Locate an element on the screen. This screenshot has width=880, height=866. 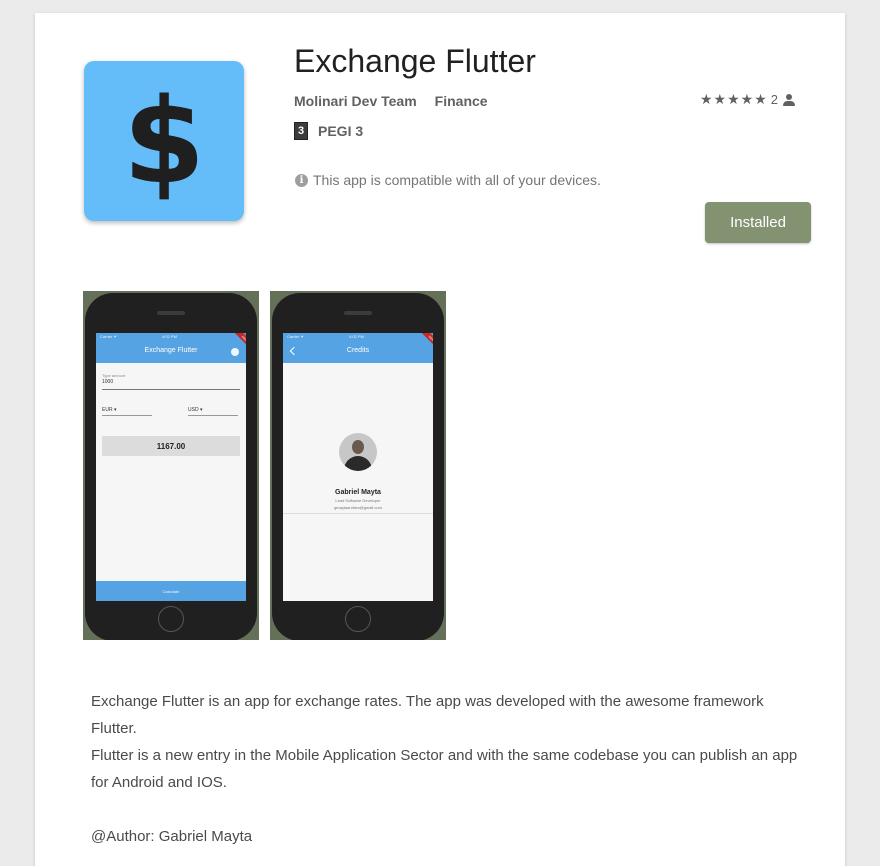
pegi-icon: 3 is located at coordinates (301, 131).